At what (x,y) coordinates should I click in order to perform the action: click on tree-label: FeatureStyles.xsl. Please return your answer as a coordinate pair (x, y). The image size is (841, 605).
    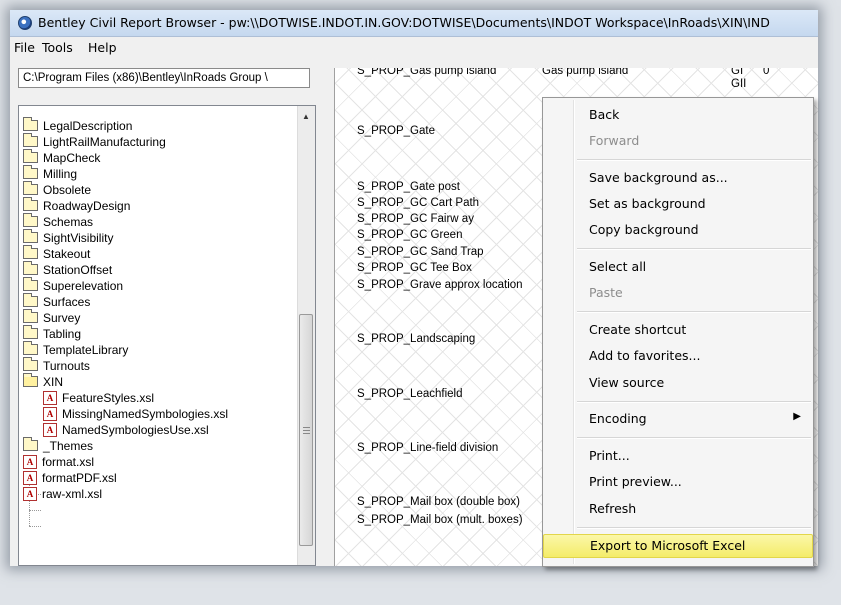
    Looking at the image, I should click on (108, 398).